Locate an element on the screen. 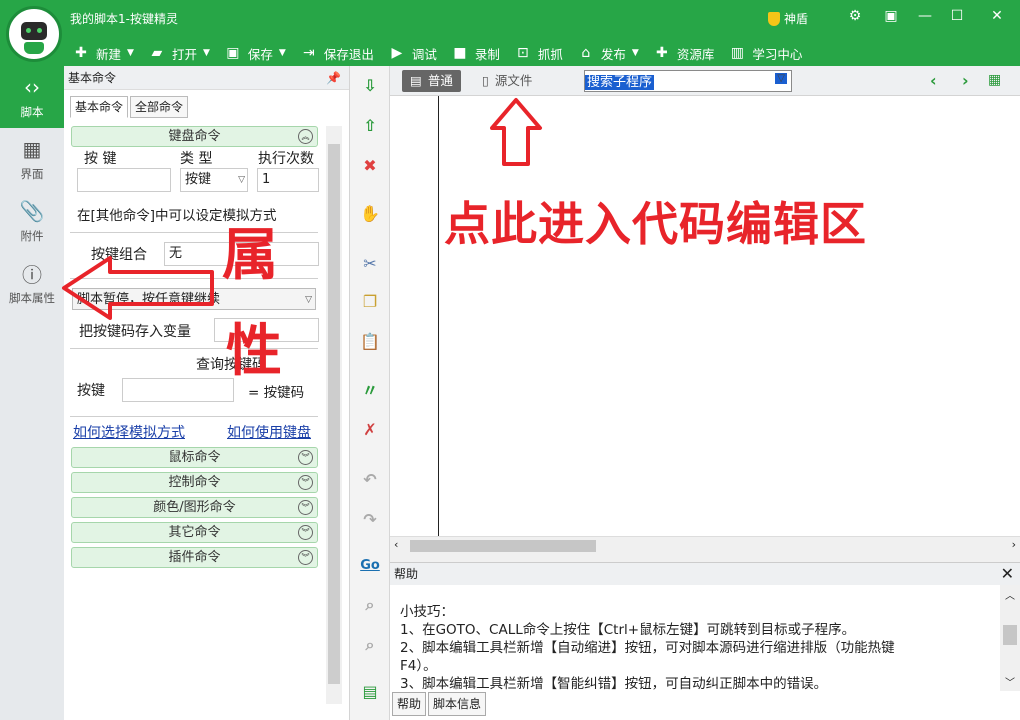 The height and width of the screenshot is (720, 1020). annotation-arrow-up is located at coordinates (516, 132).